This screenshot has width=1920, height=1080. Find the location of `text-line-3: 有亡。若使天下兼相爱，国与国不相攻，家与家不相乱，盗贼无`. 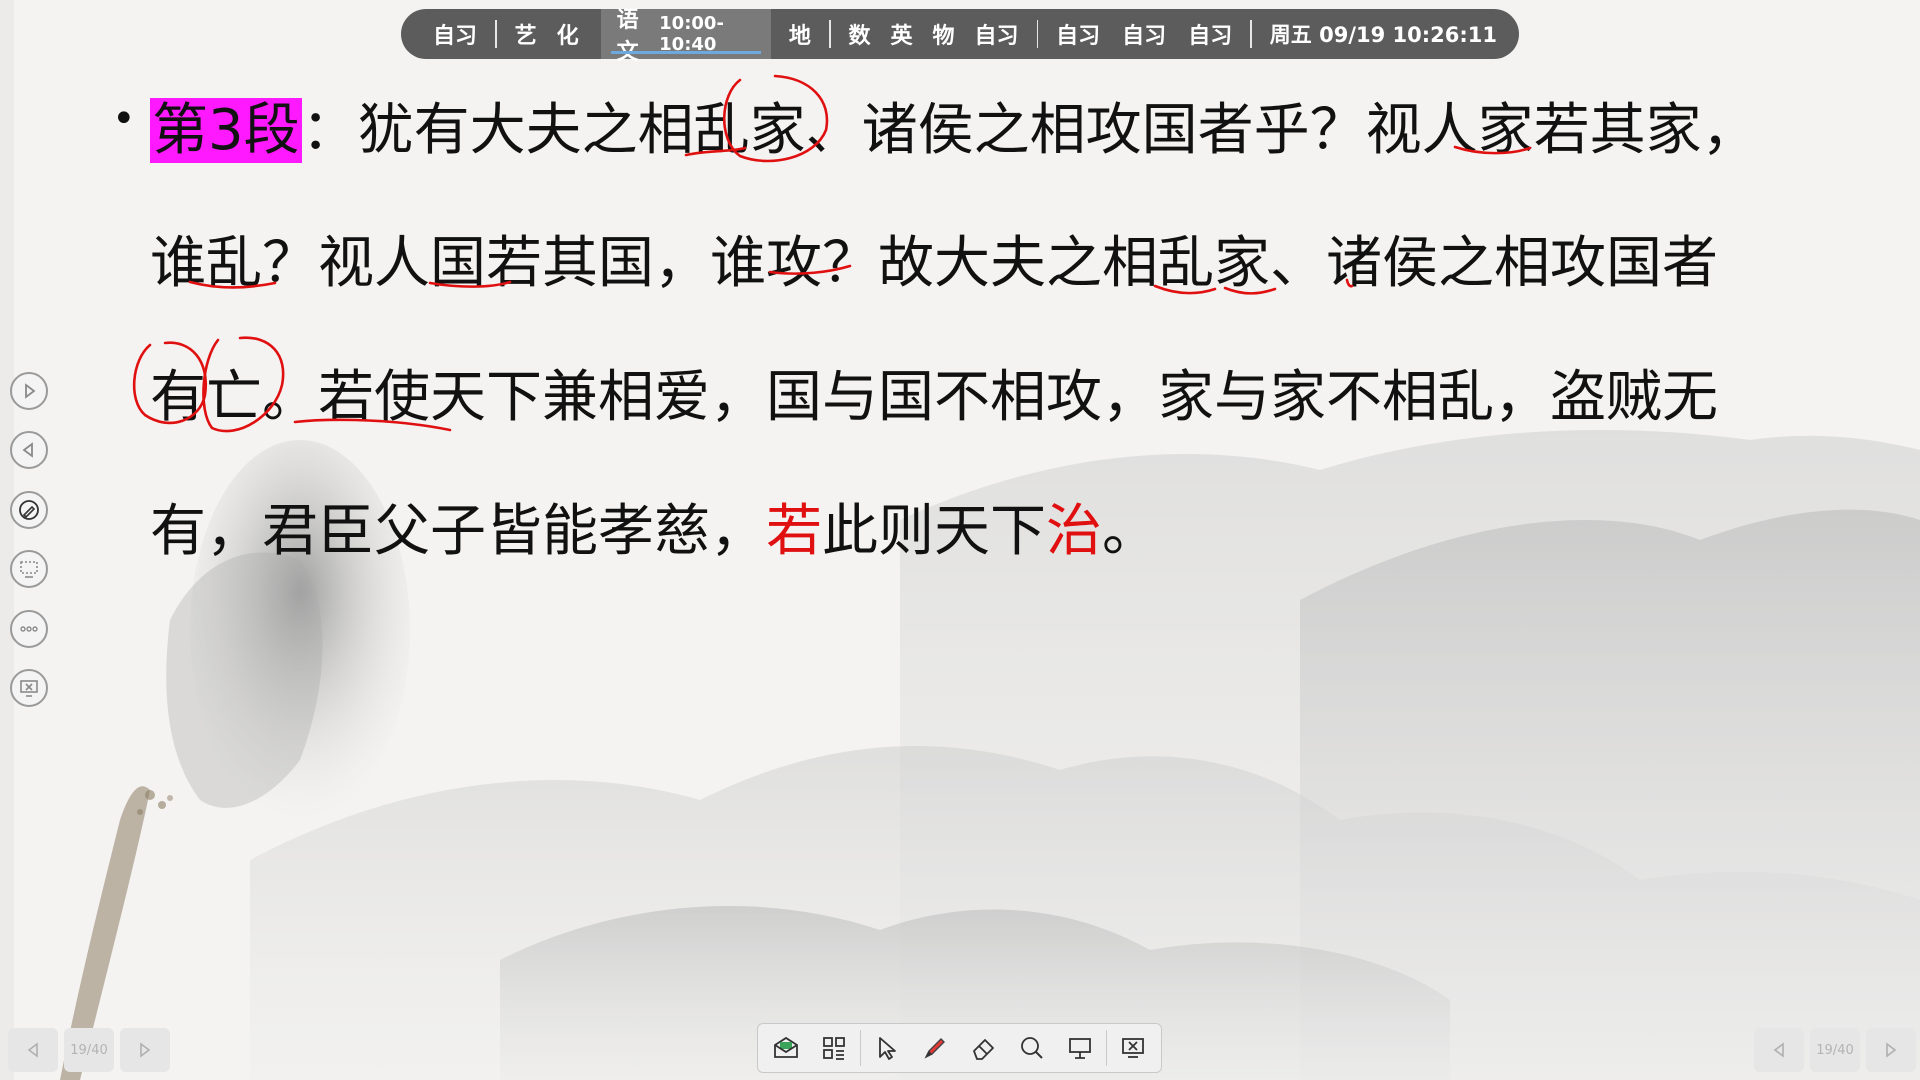

text-line-3: 有亡。若使天下兼相爱，国与国不相攻，家与家不相乱，盗贼无 is located at coordinates (934, 392).